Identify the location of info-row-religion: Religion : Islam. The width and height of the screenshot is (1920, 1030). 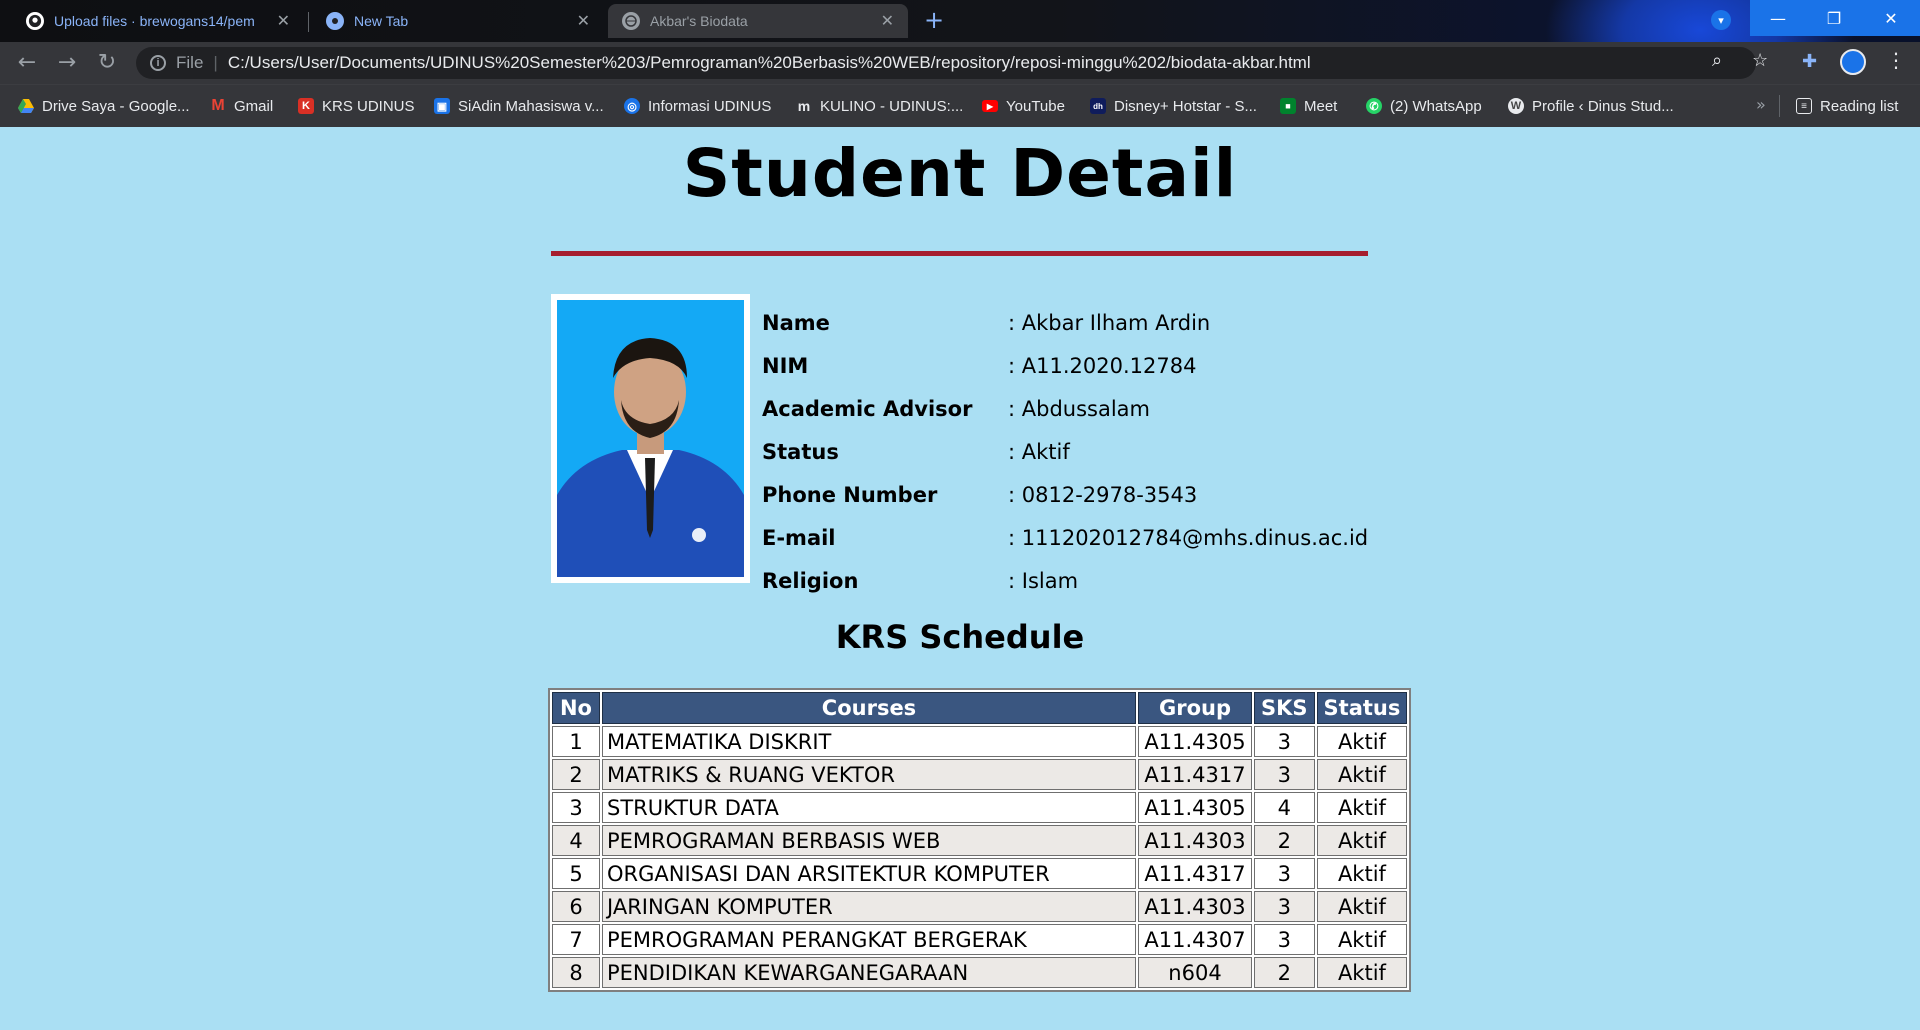
(1065, 580).